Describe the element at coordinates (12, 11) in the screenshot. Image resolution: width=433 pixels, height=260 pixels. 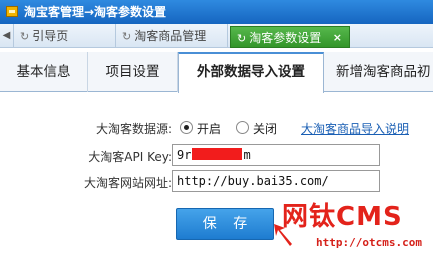
I see `folder-icon` at that location.